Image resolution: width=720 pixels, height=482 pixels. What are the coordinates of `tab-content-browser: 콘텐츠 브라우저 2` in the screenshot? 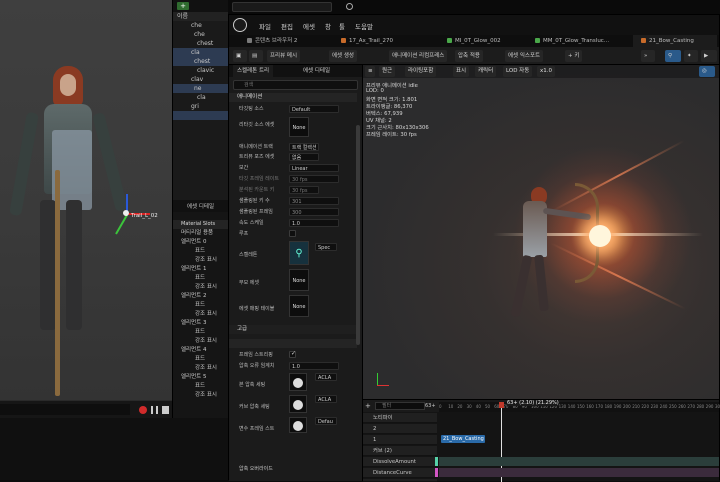 It's located at (284, 41).